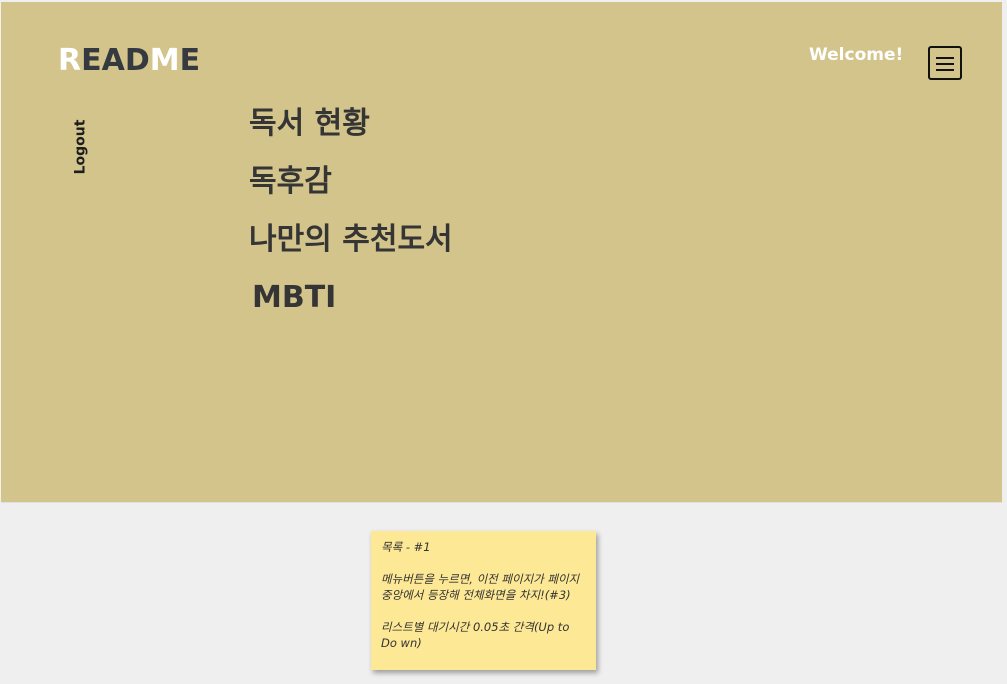  What do you see at coordinates (190, 60) in the screenshot?
I see `logo-letter-e: E` at bounding box center [190, 60].